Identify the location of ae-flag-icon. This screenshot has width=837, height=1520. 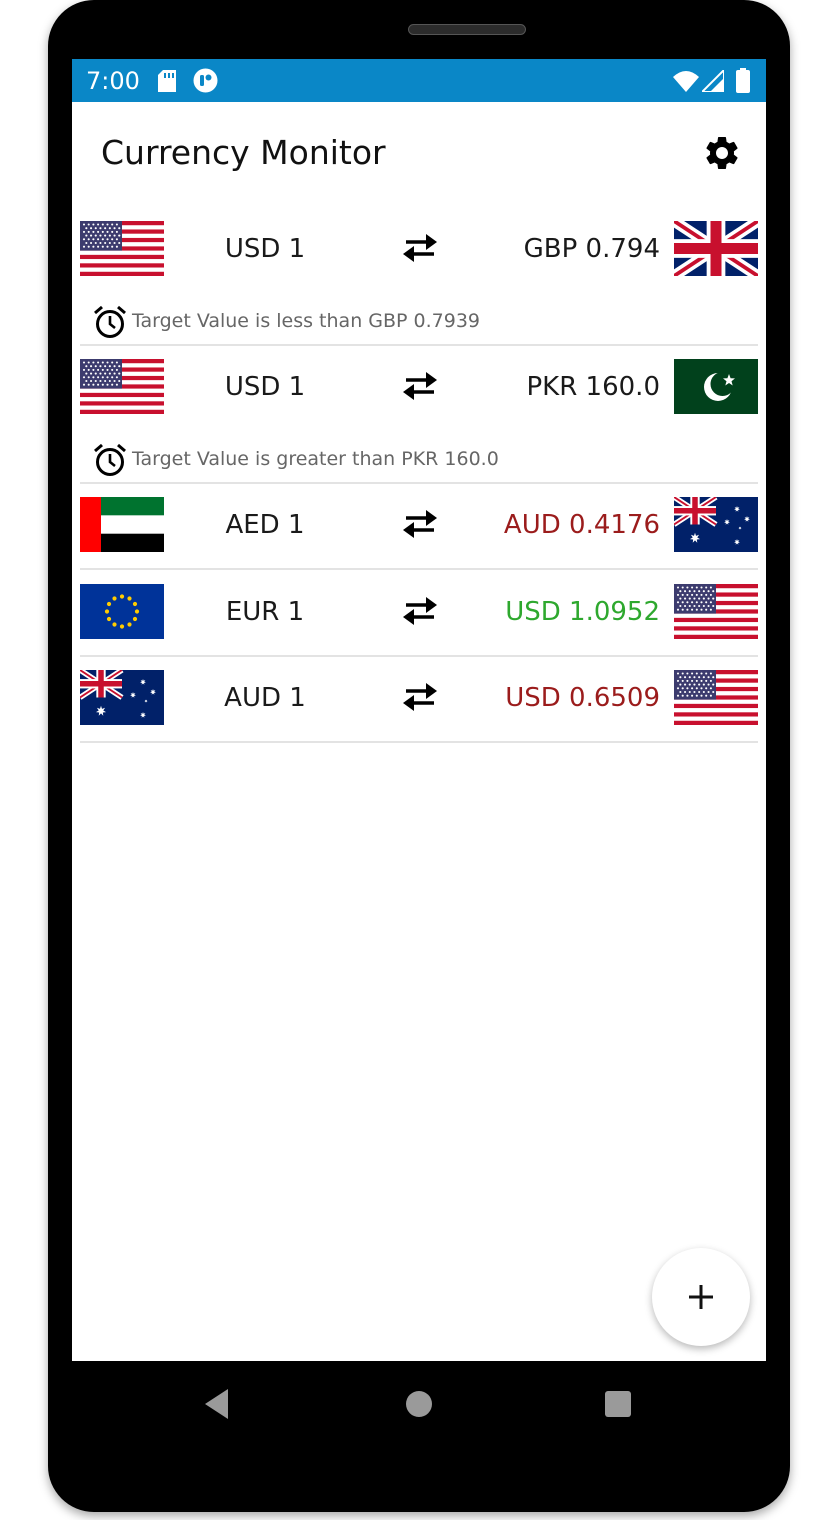
(122, 524).